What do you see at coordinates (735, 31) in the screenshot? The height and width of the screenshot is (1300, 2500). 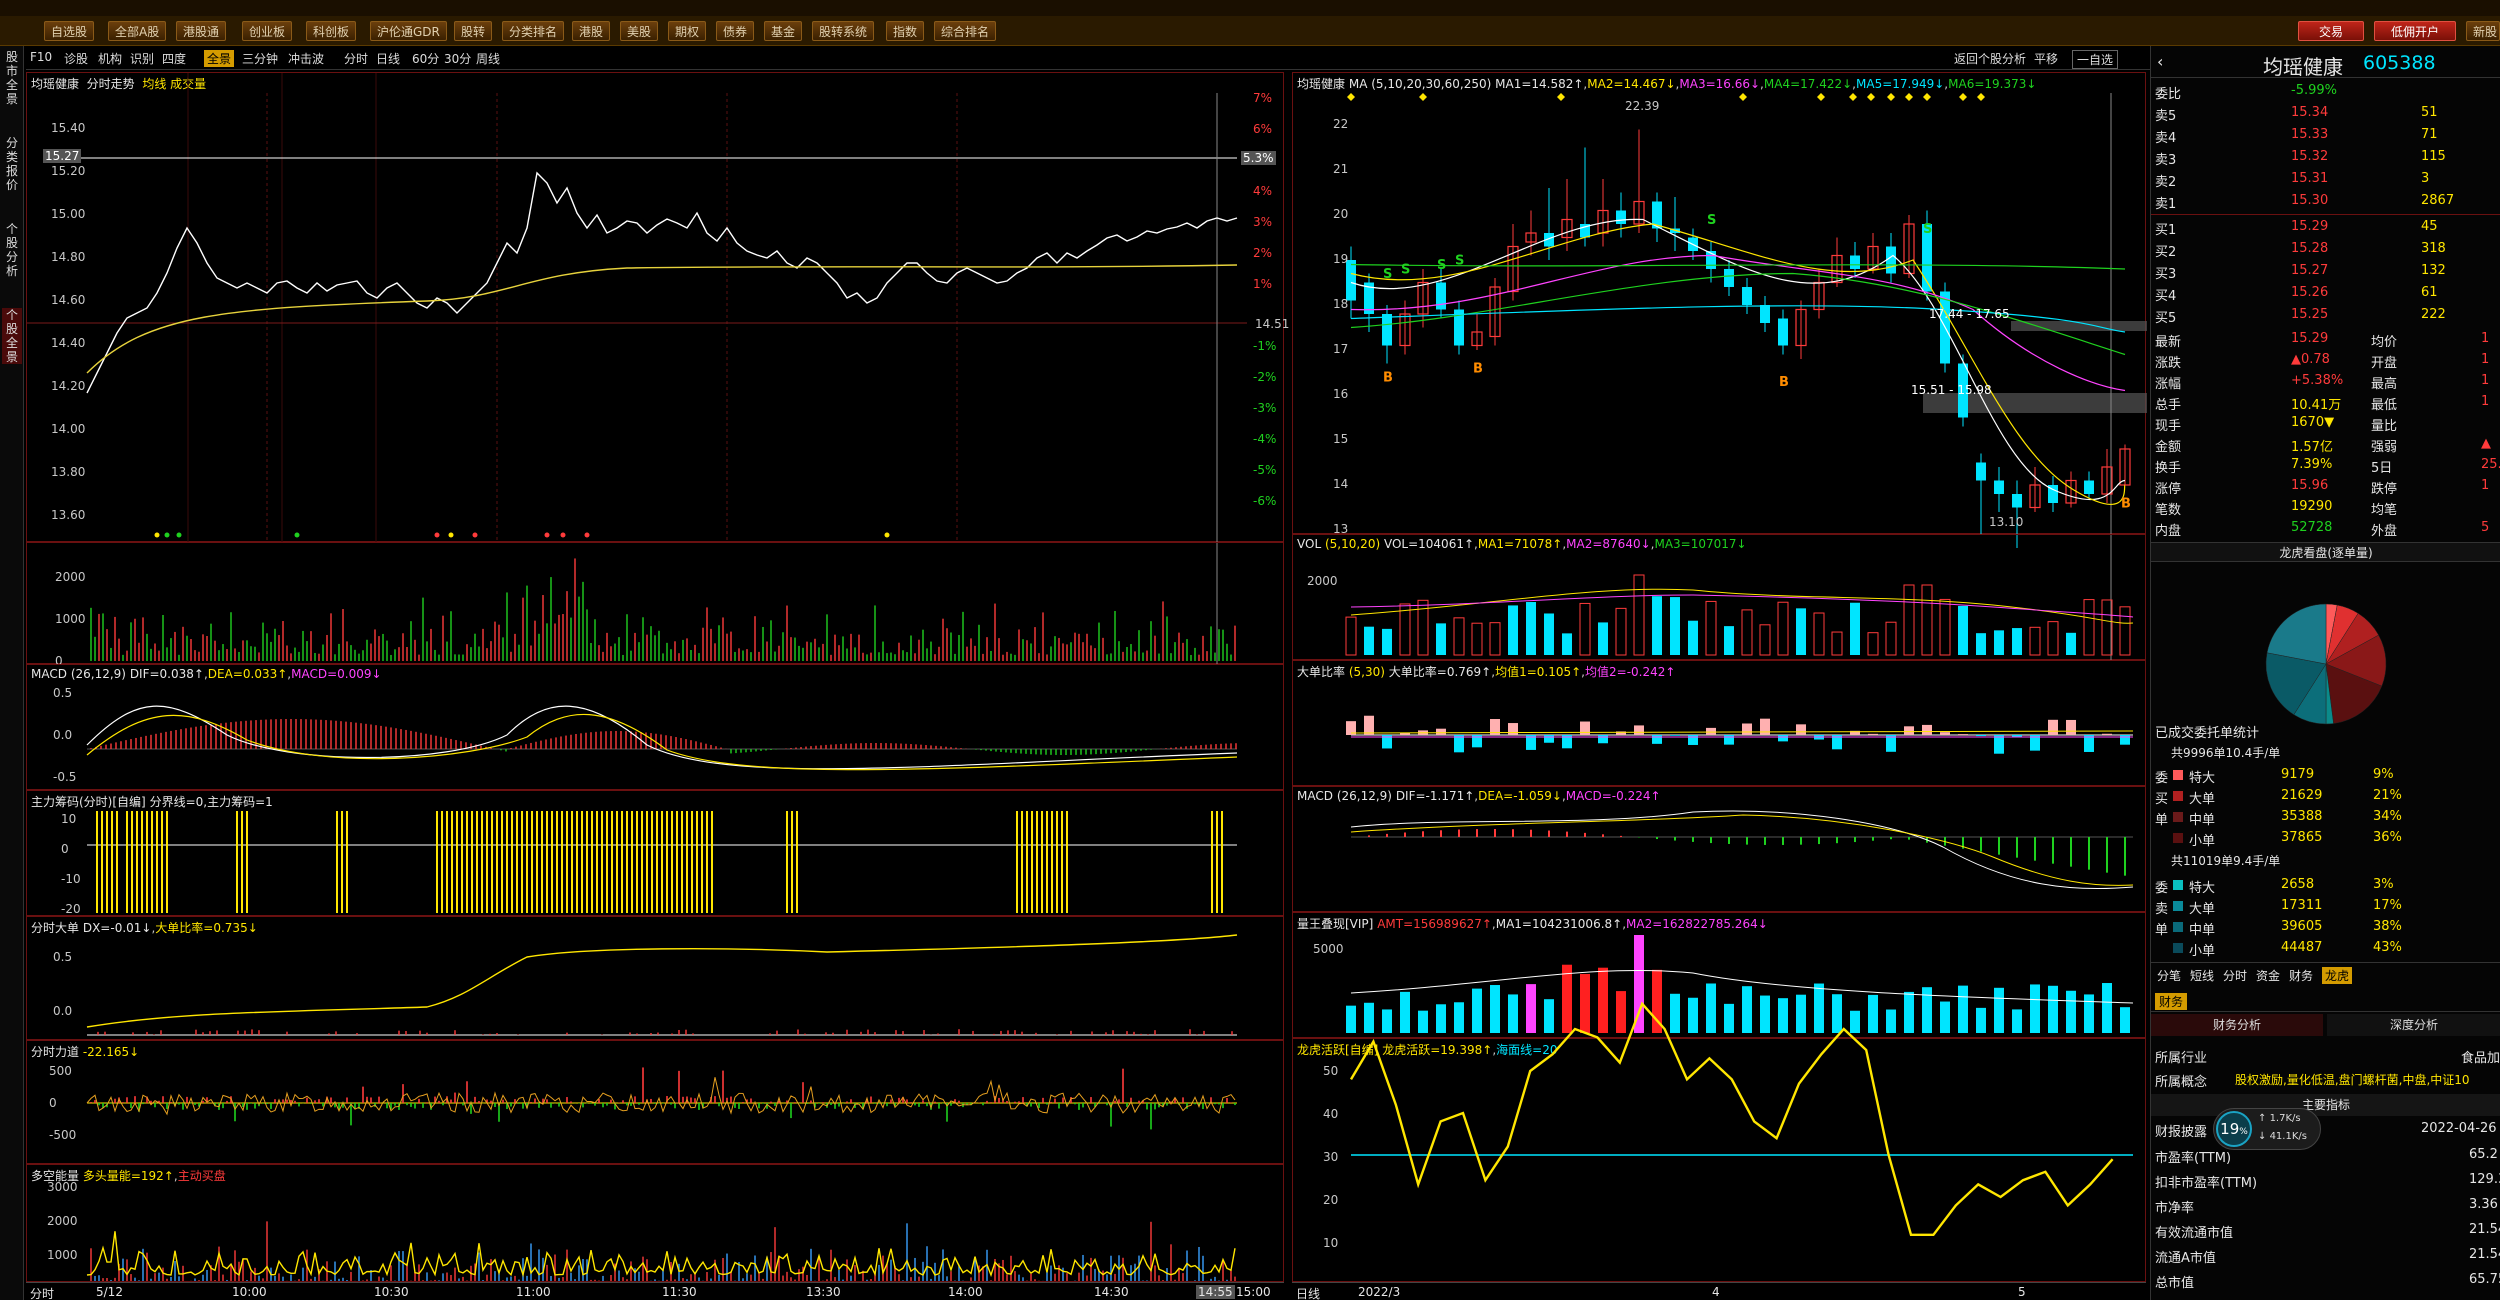 I see `toolbar-button: 债券` at bounding box center [735, 31].